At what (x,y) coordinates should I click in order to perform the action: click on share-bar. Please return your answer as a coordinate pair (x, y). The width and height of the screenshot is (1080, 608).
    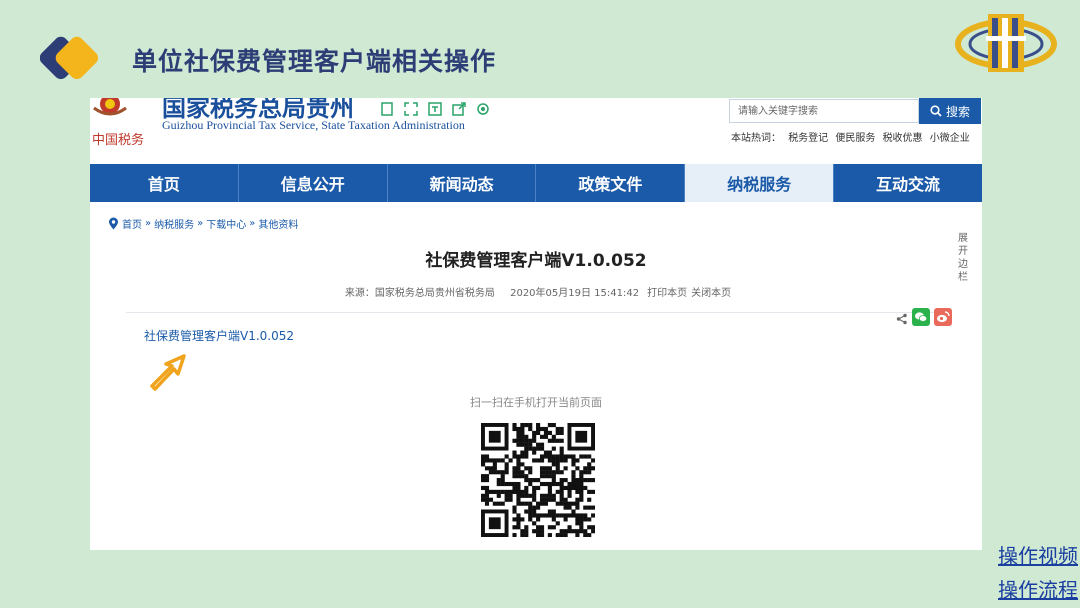
    Looking at the image, I should click on (924, 319).